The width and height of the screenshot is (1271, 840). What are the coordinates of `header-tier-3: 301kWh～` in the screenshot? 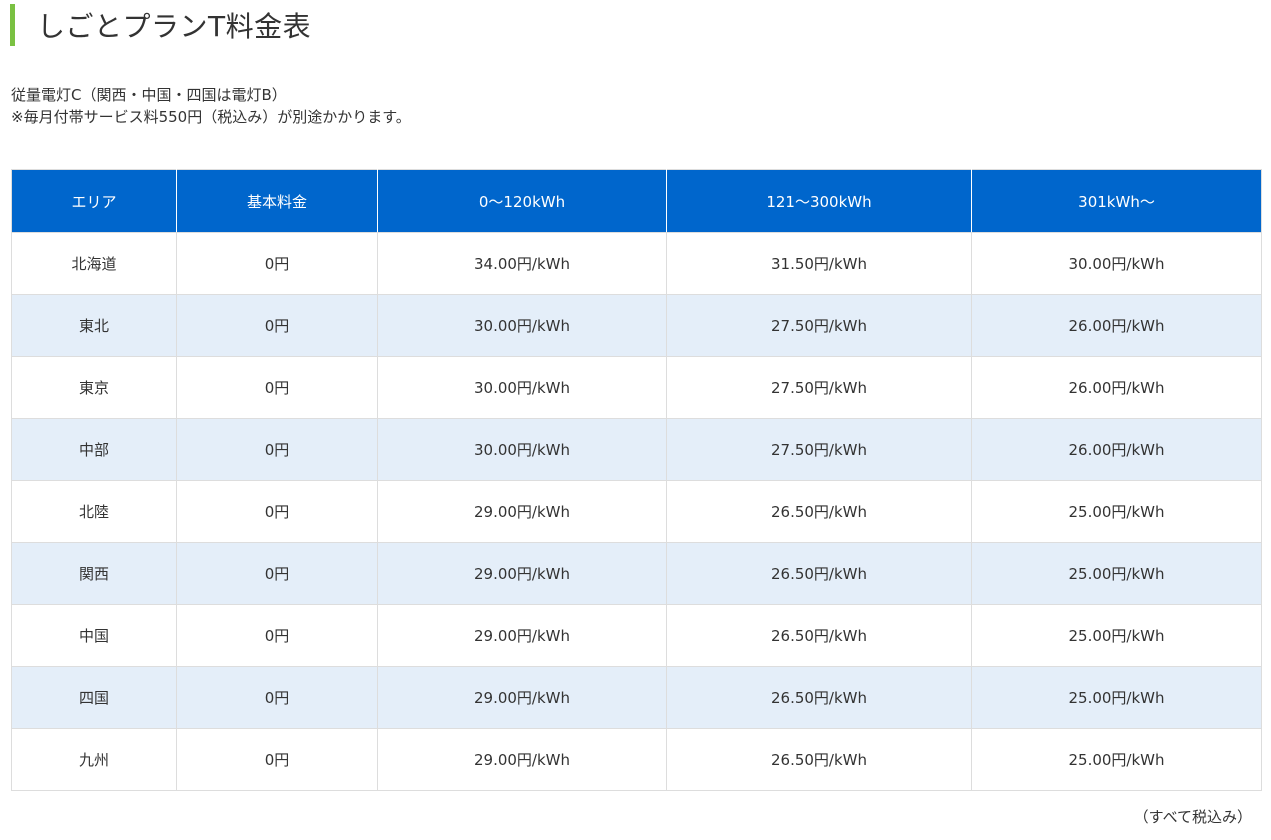 It's located at (1116, 201).